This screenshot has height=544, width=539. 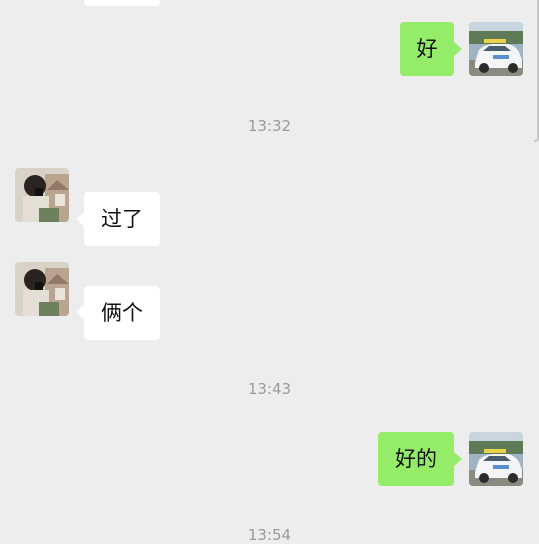 I want to click on message-bubble-outgoing: 好的, so click(x=416, y=459).